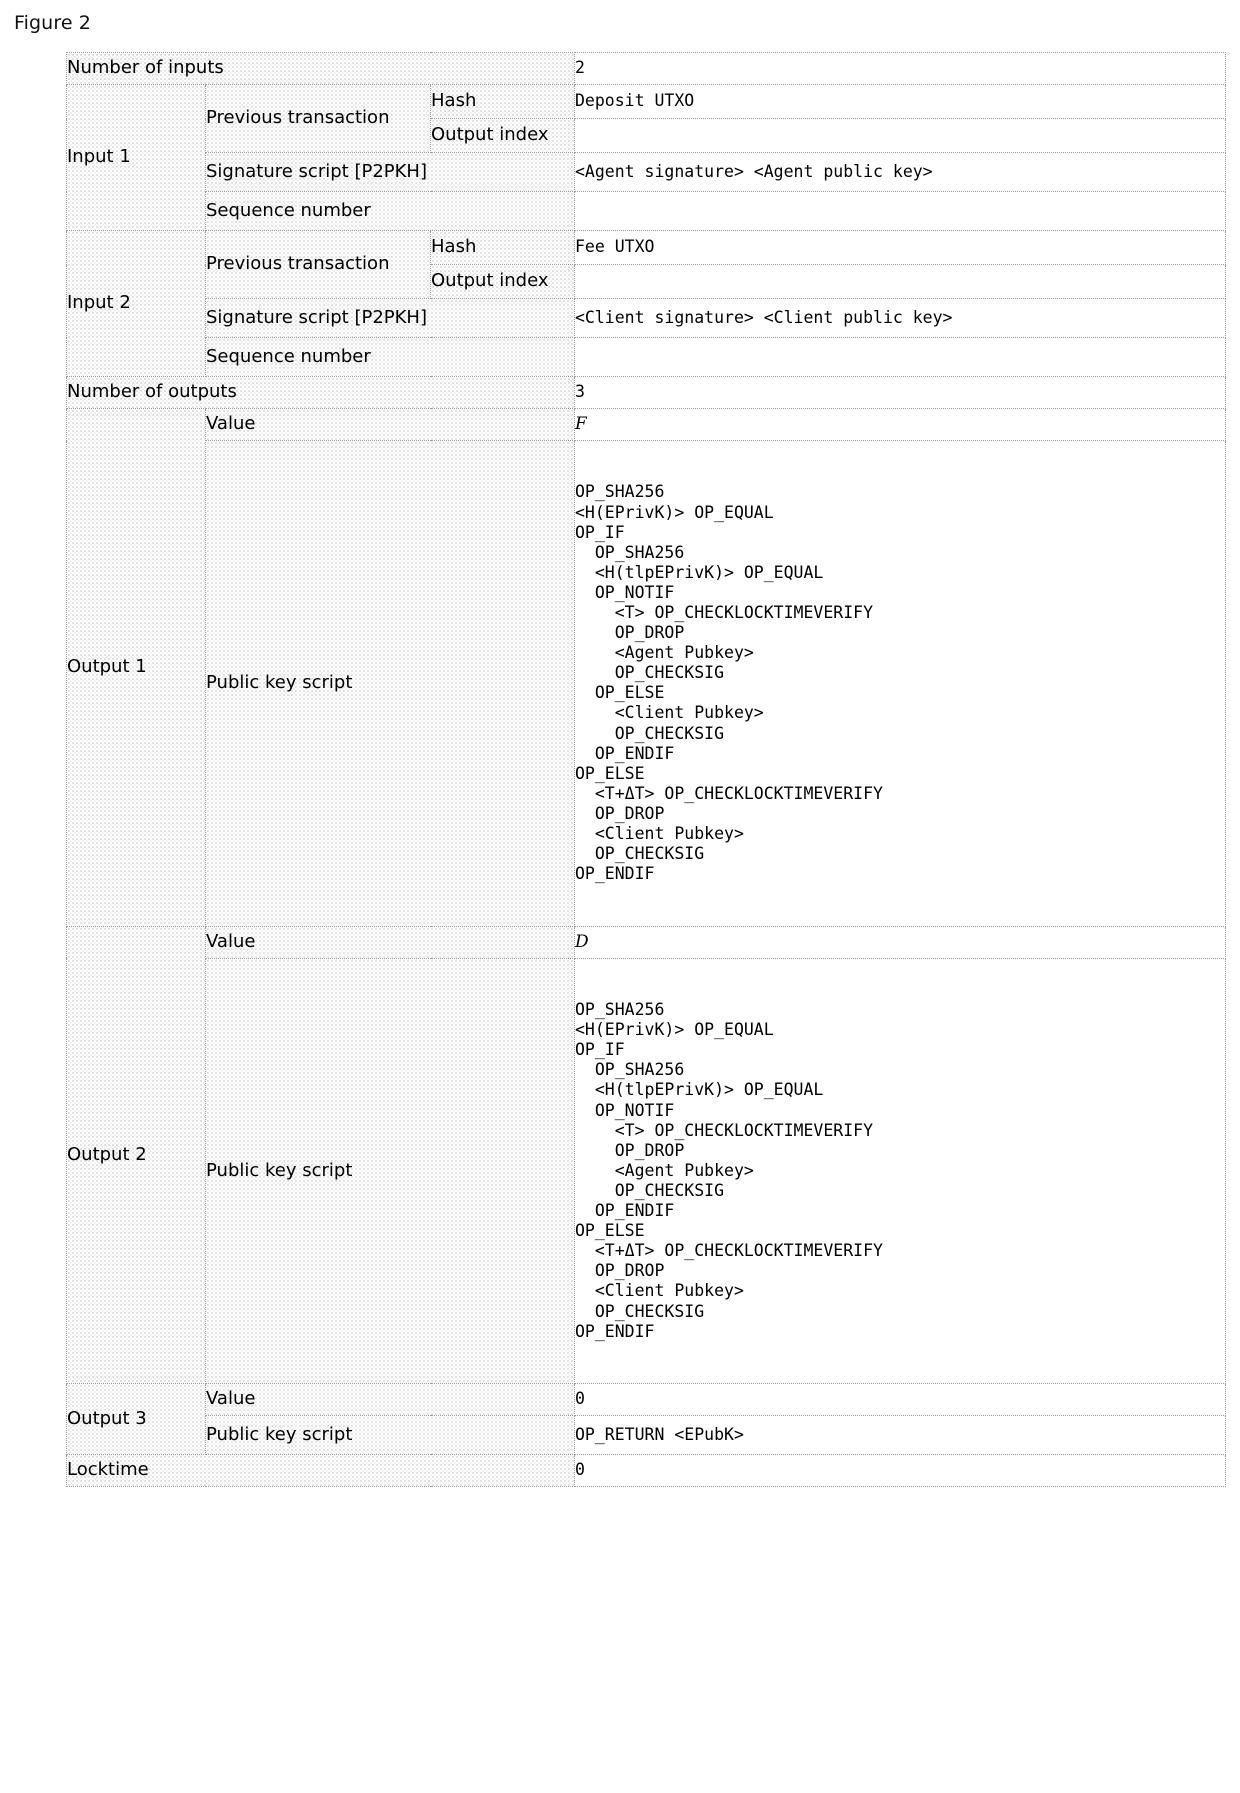  What do you see at coordinates (136, 1419) in the screenshot?
I see `output-3-label: Output 3` at bounding box center [136, 1419].